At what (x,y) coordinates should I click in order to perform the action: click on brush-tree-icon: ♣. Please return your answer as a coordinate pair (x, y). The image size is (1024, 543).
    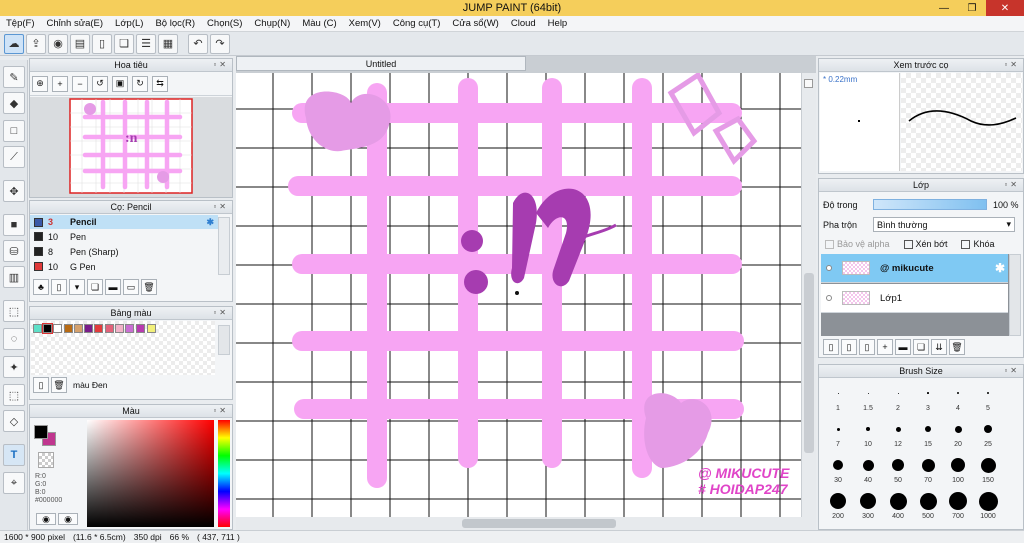
    Looking at the image, I should click on (41, 287).